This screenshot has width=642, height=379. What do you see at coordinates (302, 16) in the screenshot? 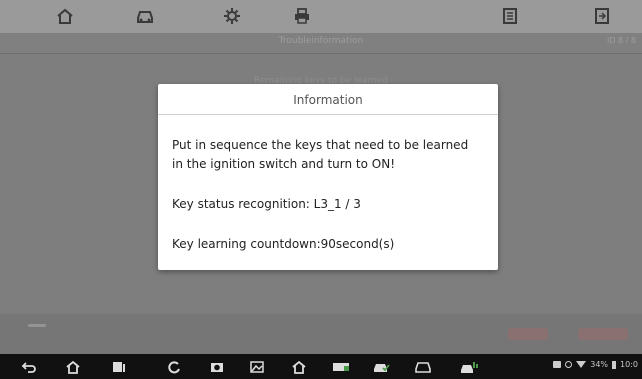
I see `printer-icon` at bounding box center [302, 16].